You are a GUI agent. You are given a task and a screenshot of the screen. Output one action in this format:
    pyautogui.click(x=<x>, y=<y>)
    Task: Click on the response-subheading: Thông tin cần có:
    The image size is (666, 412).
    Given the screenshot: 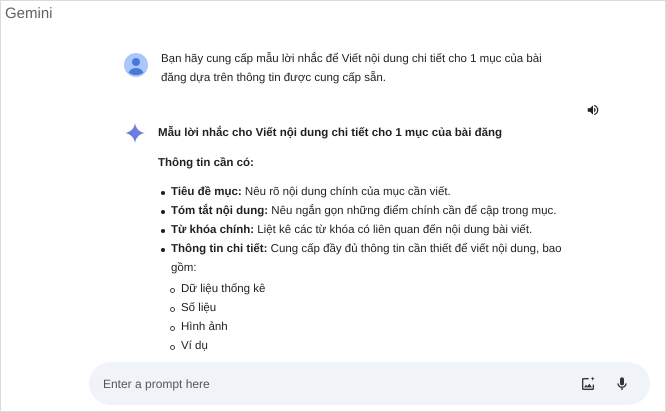 What is the action you would take?
    pyautogui.click(x=206, y=163)
    